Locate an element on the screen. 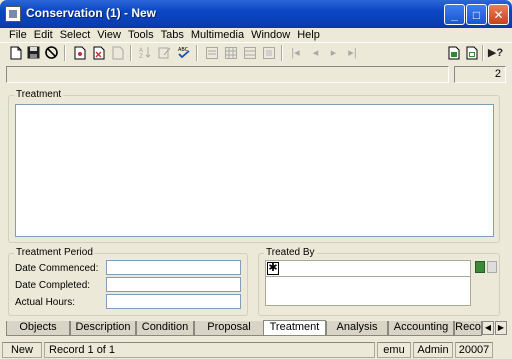 The image size is (512, 359). record-count: 2 is located at coordinates (480, 74).